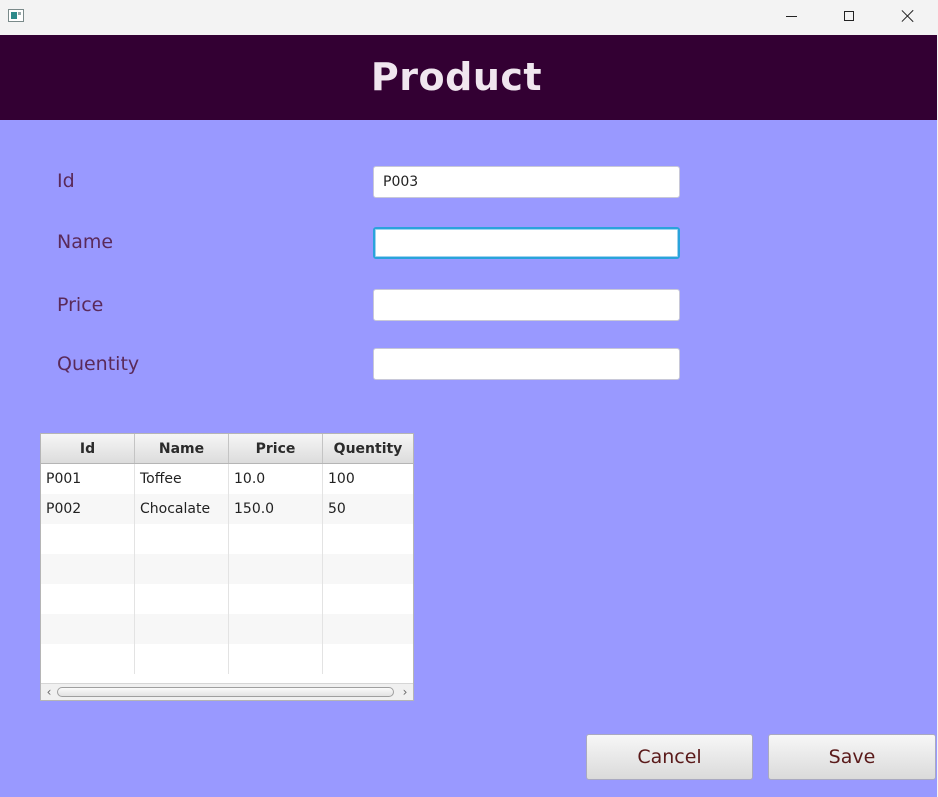 Image resolution: width=938 pixels, height=797 pixels. What do you see at coordinates (526, 243) in the screenshot?
I see `name-field` at bounding box center [526, 243].